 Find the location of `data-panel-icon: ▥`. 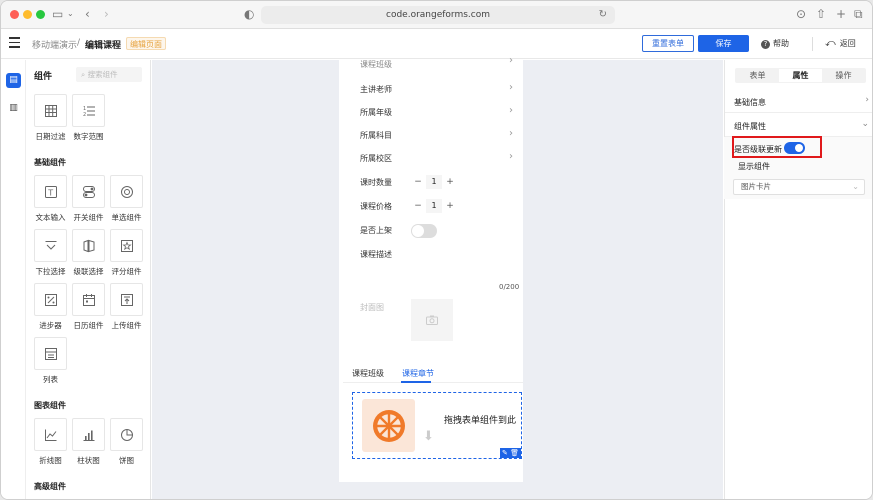

data-panel-icon: ▥ is located at coordinates (13, 108).